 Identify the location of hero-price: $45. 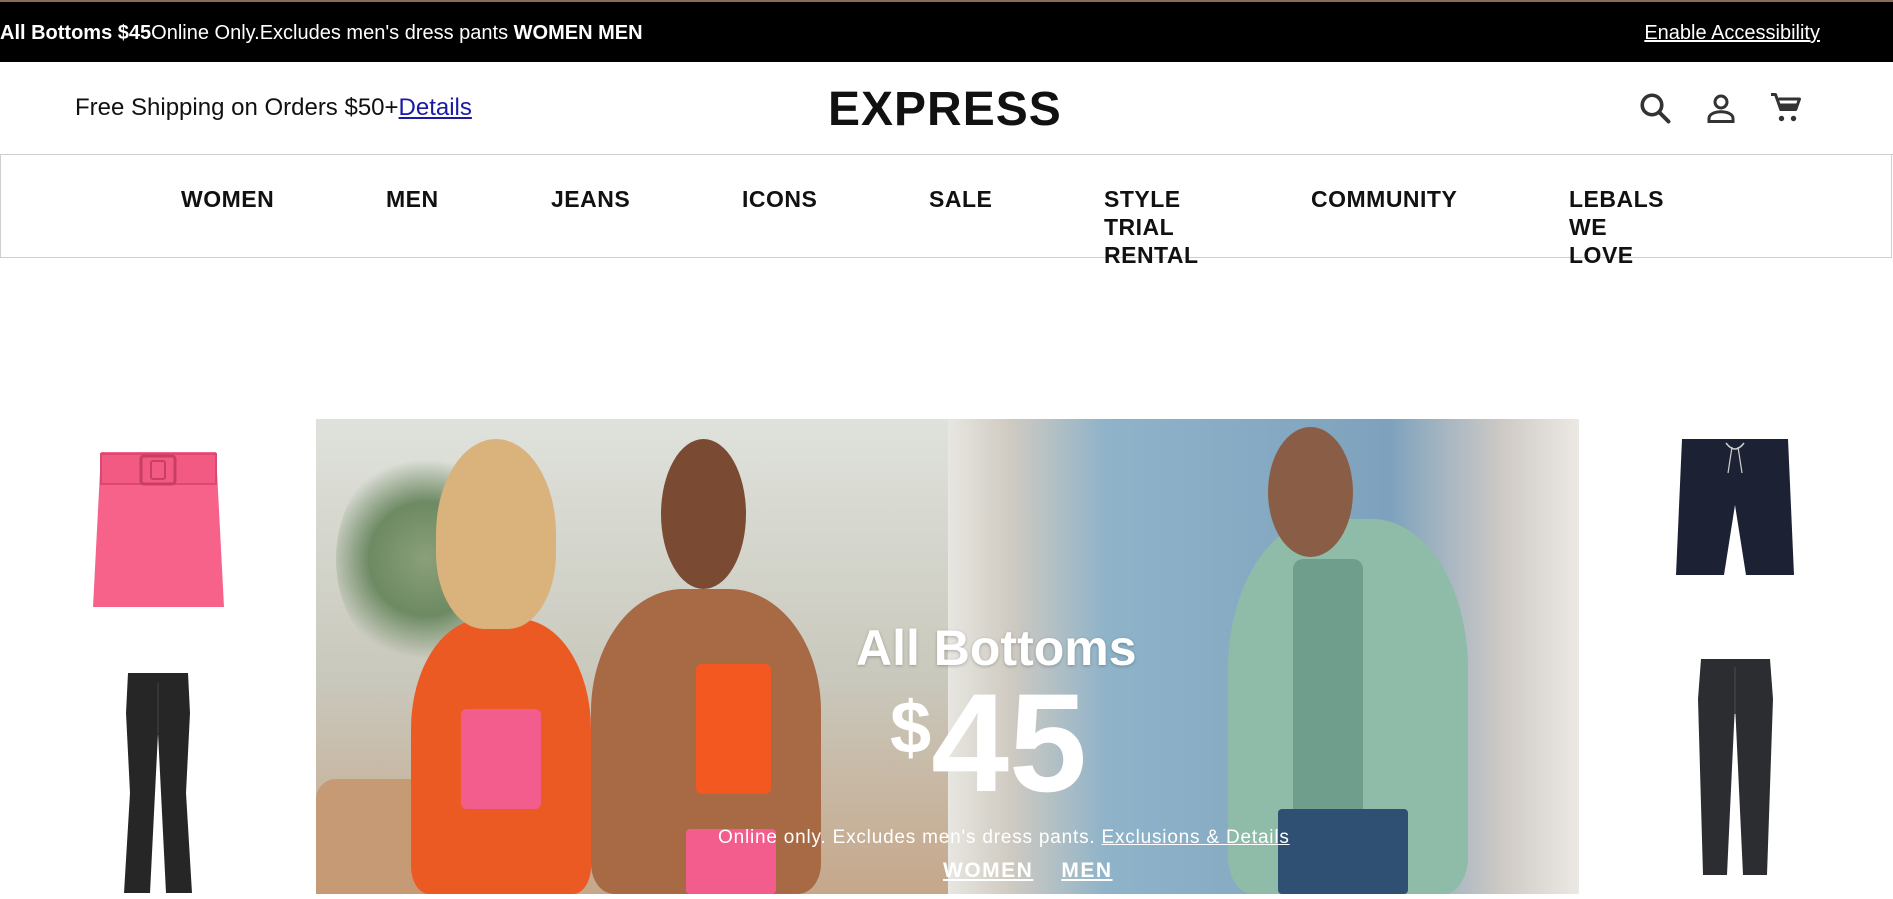
(988, 743).